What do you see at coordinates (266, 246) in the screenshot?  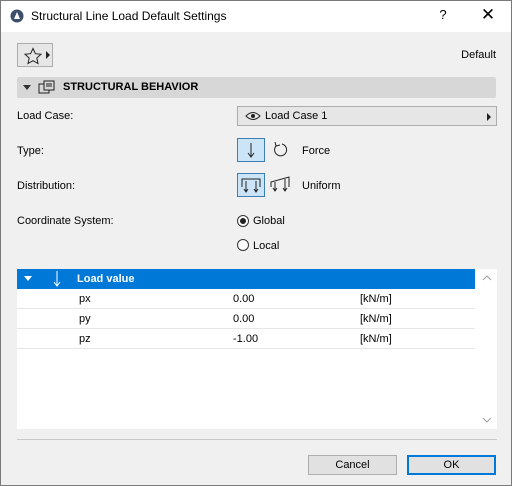 I see `radio-local-label: Local` at bounding box center [266, 246].